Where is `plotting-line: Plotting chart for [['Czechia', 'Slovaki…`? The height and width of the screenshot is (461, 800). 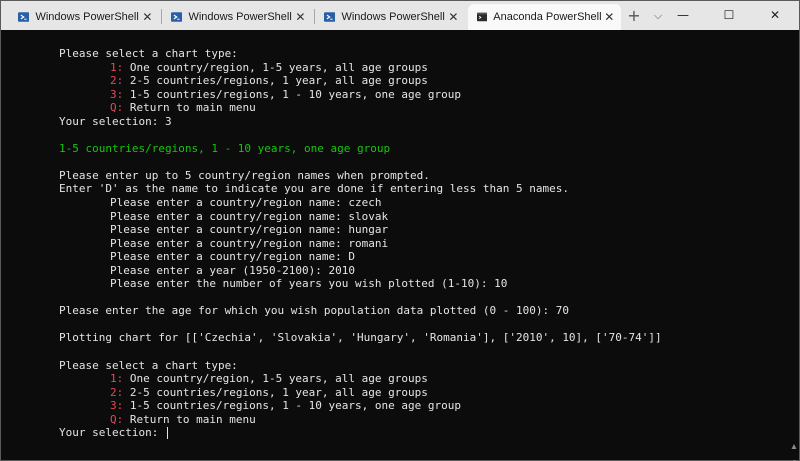 plotting-line: Plotting chart for [['Czechia', 'Slovaki… is located at coordinates (360, 338).